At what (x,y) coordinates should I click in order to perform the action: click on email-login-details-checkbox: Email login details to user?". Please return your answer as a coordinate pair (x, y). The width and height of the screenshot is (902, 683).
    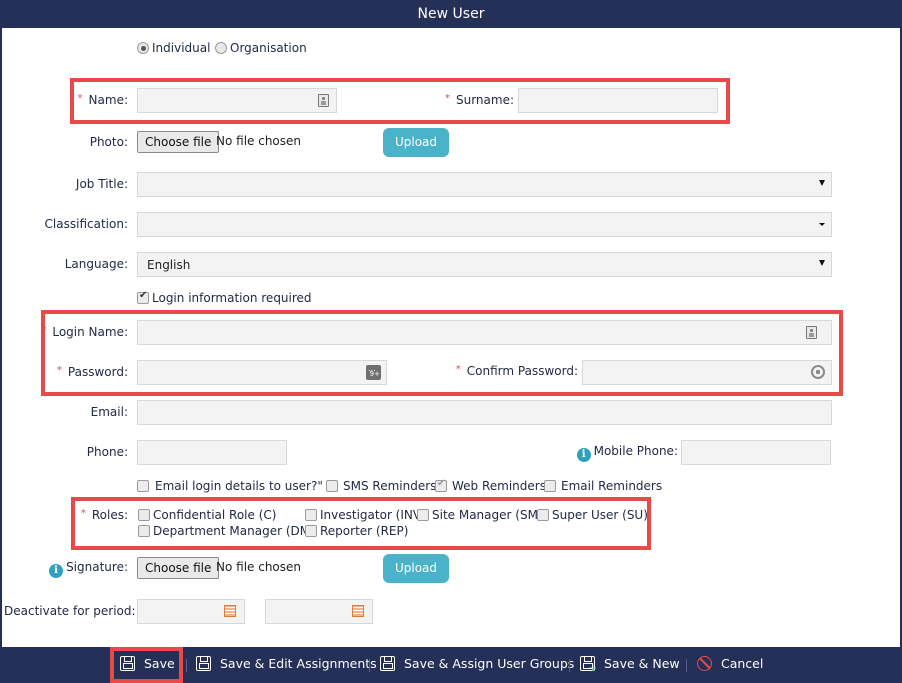
    Looking at the image, I should click on (230, 486).